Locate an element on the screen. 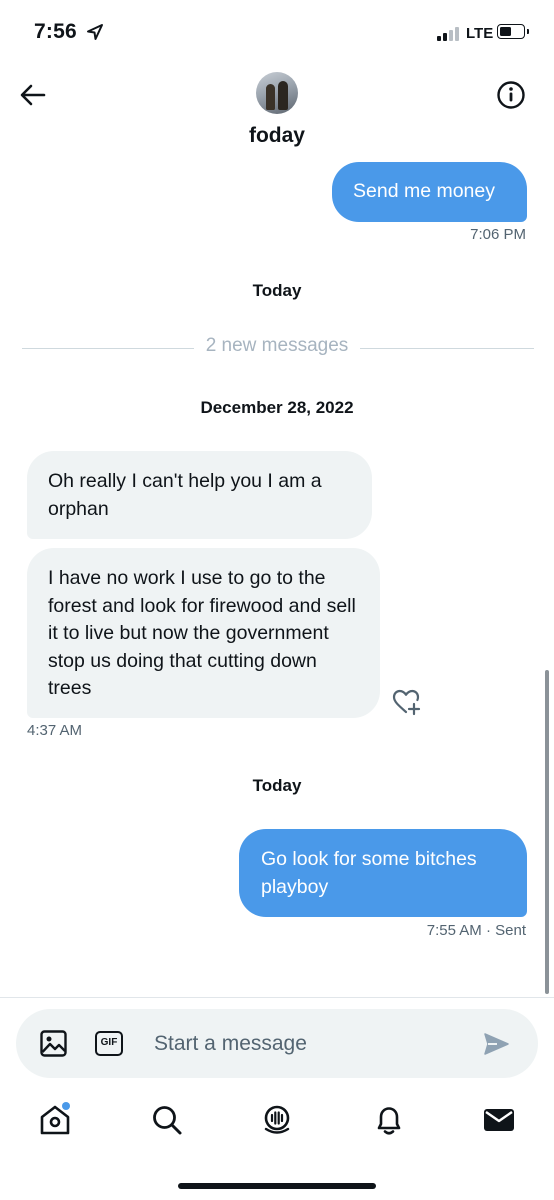  messages-icon is located at coordinates (499, 1120).